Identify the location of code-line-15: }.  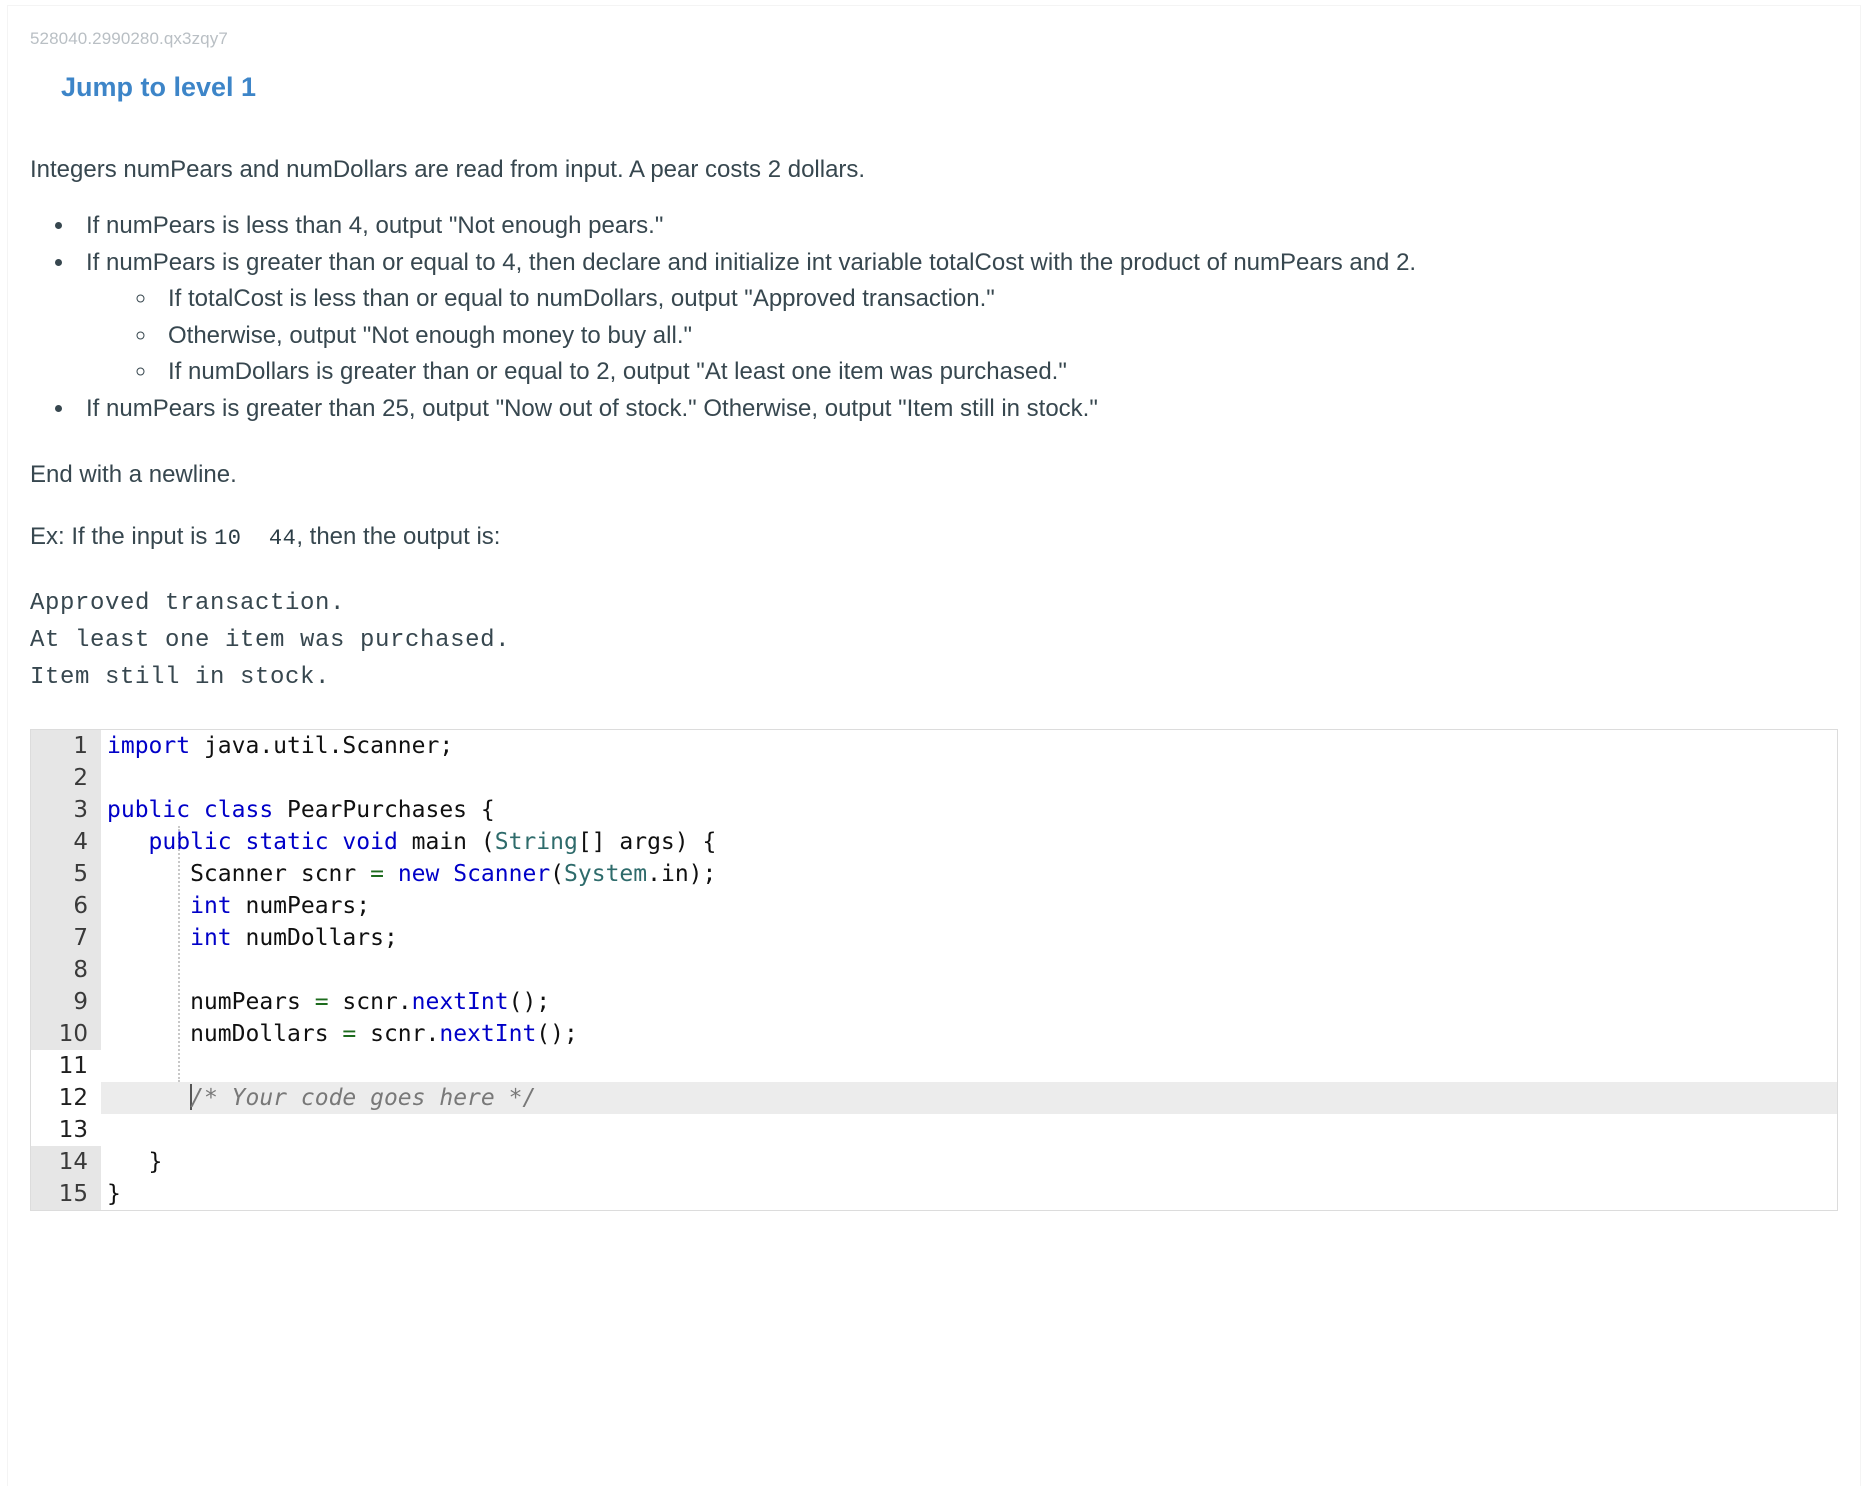
(969, 1194).